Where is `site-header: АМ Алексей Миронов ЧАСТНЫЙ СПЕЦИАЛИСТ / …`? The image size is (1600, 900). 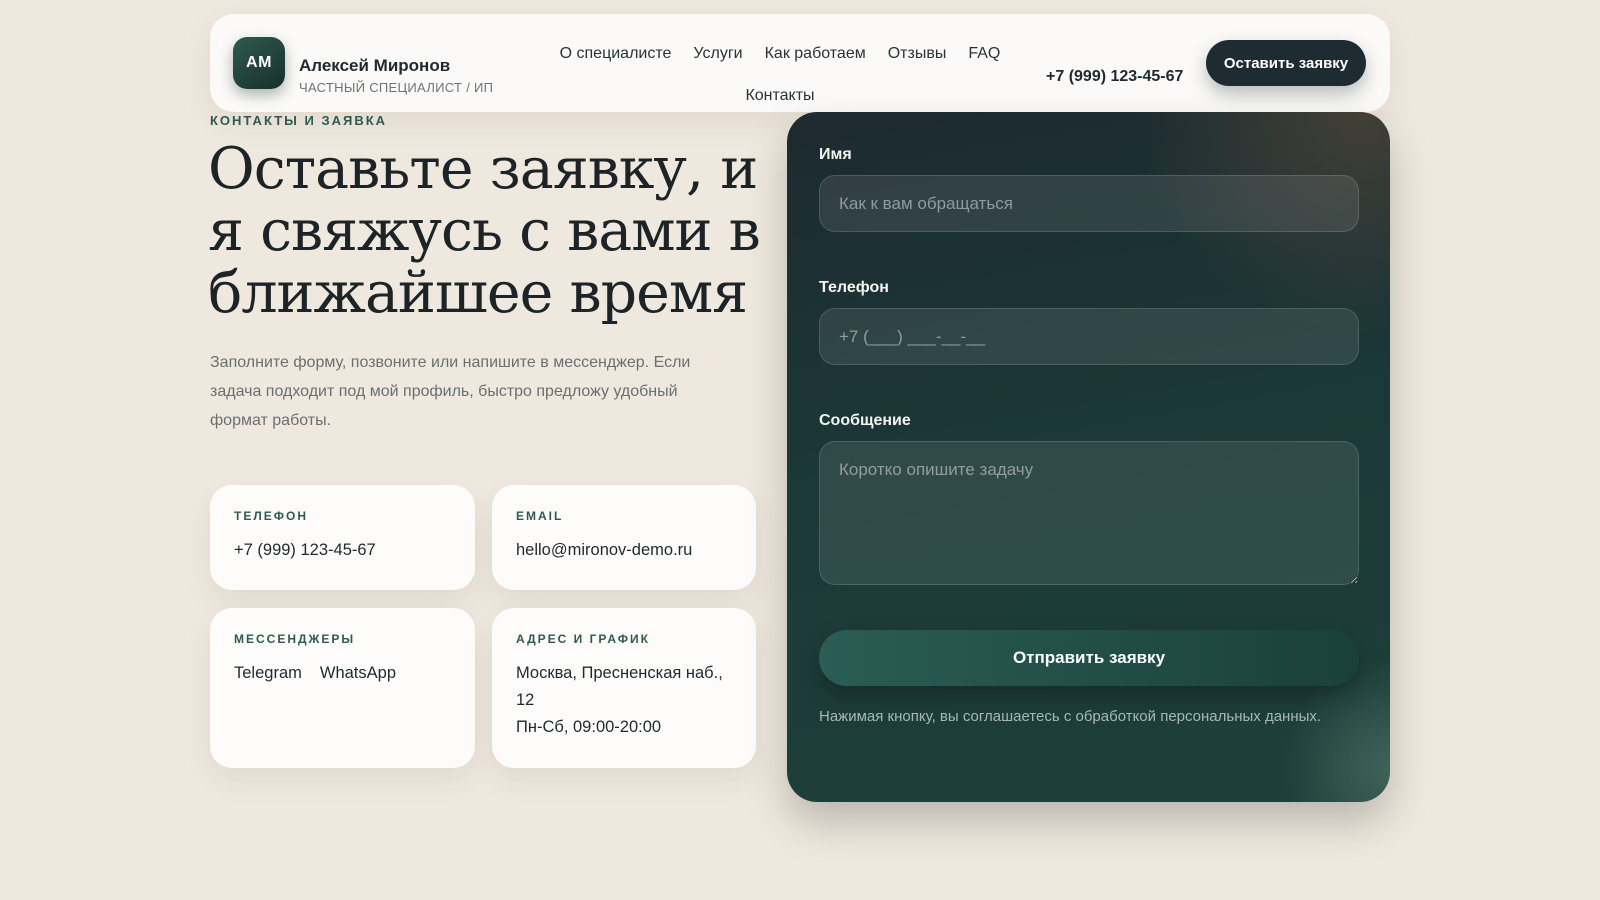 site-header: АМ Алексей Миронов ЧАСТНЫЙ СПЕЦИАЛИСТ / … is located at coordinates (800, 63).